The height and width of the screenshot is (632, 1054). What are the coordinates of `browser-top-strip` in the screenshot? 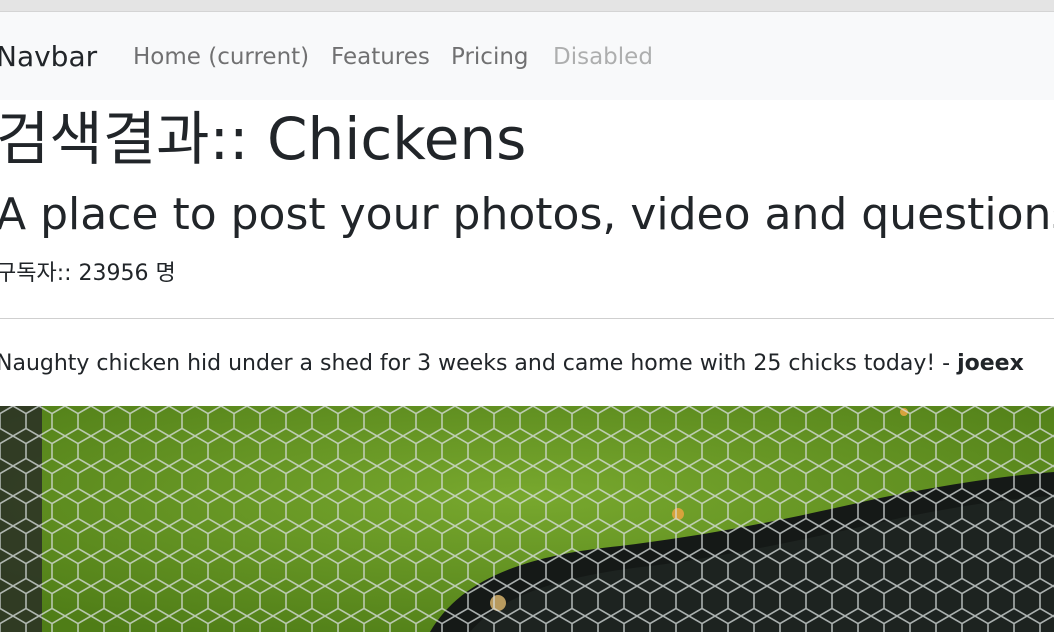 It's located at (527, 6).